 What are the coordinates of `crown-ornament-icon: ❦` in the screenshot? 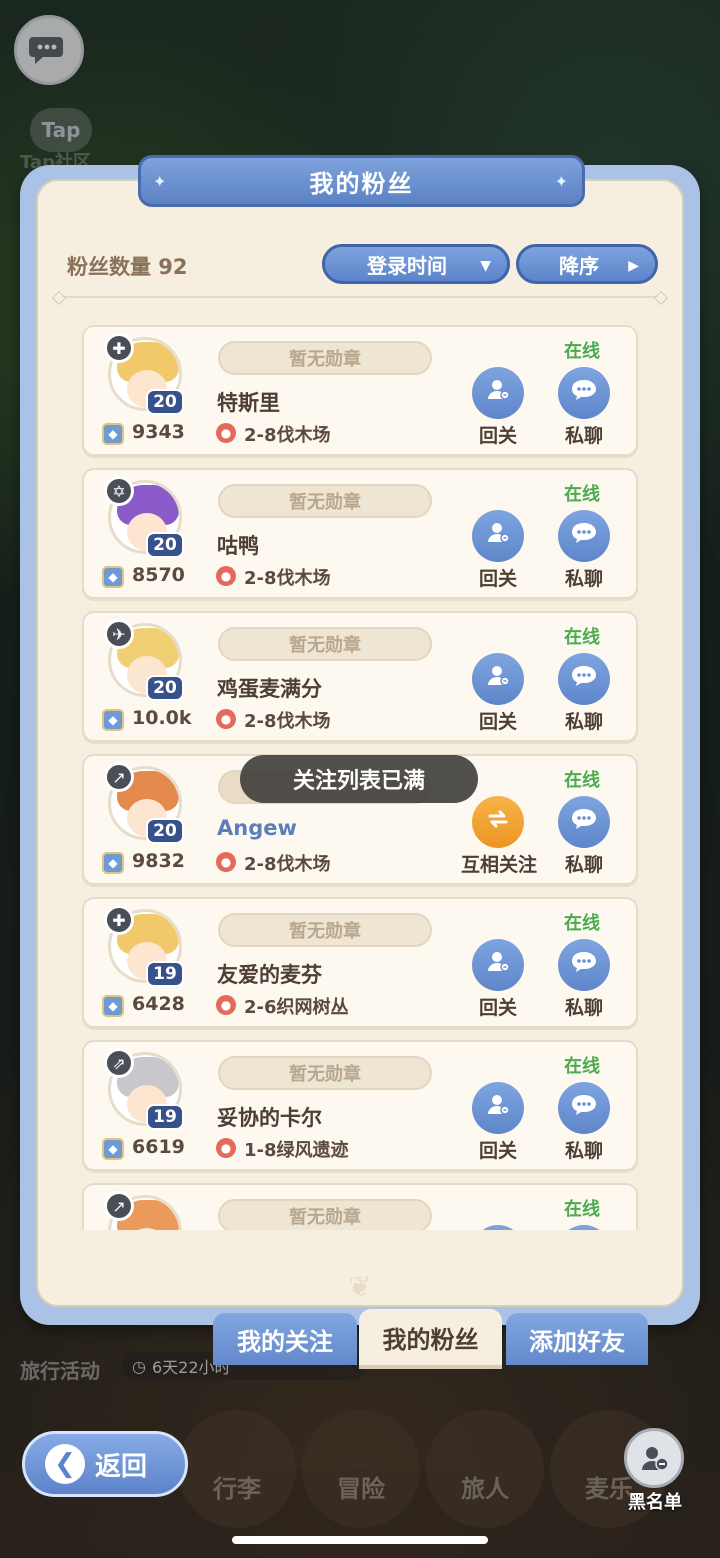 It's located at (360, 1286).